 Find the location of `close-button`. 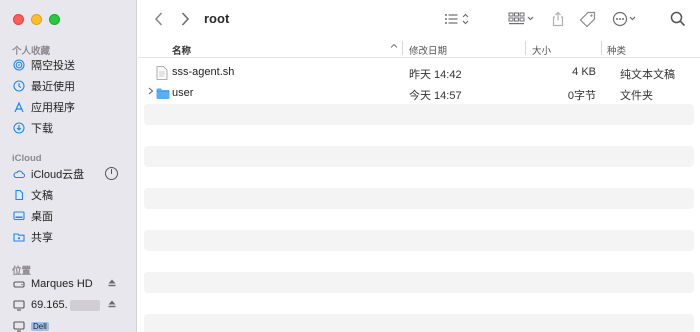

close-button is located at coordinates (18, 19).